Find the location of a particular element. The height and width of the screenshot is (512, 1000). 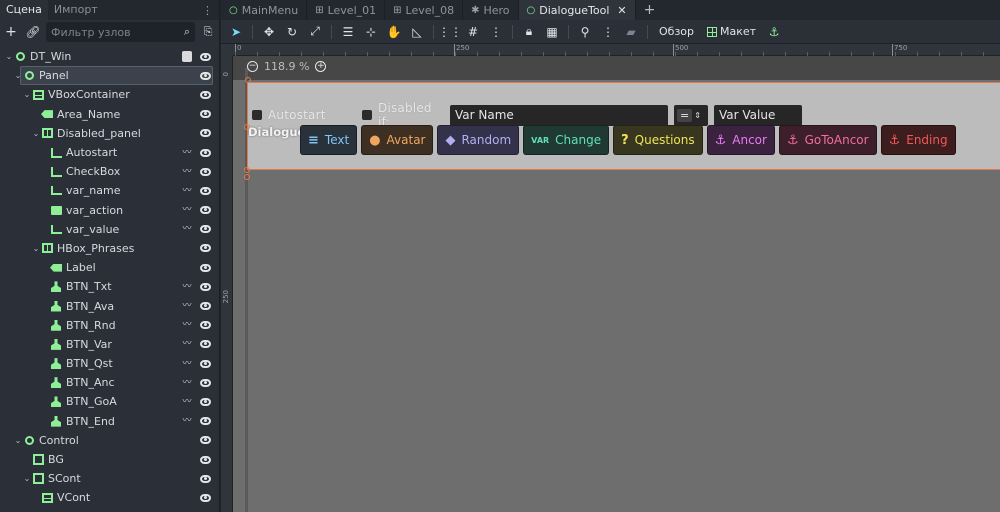

tree-row: ⌄ DT_Win is located at coordinates (109, 56).